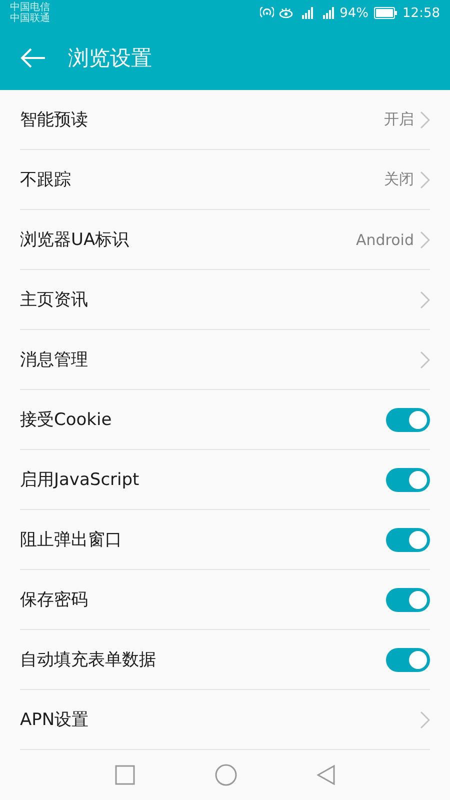 The width and height of the screenshot is (450, 800). What do you see at coordinates (125, 775) in the screenshot?
I see `recent-apps-icon` at bounding box center [125, 775].